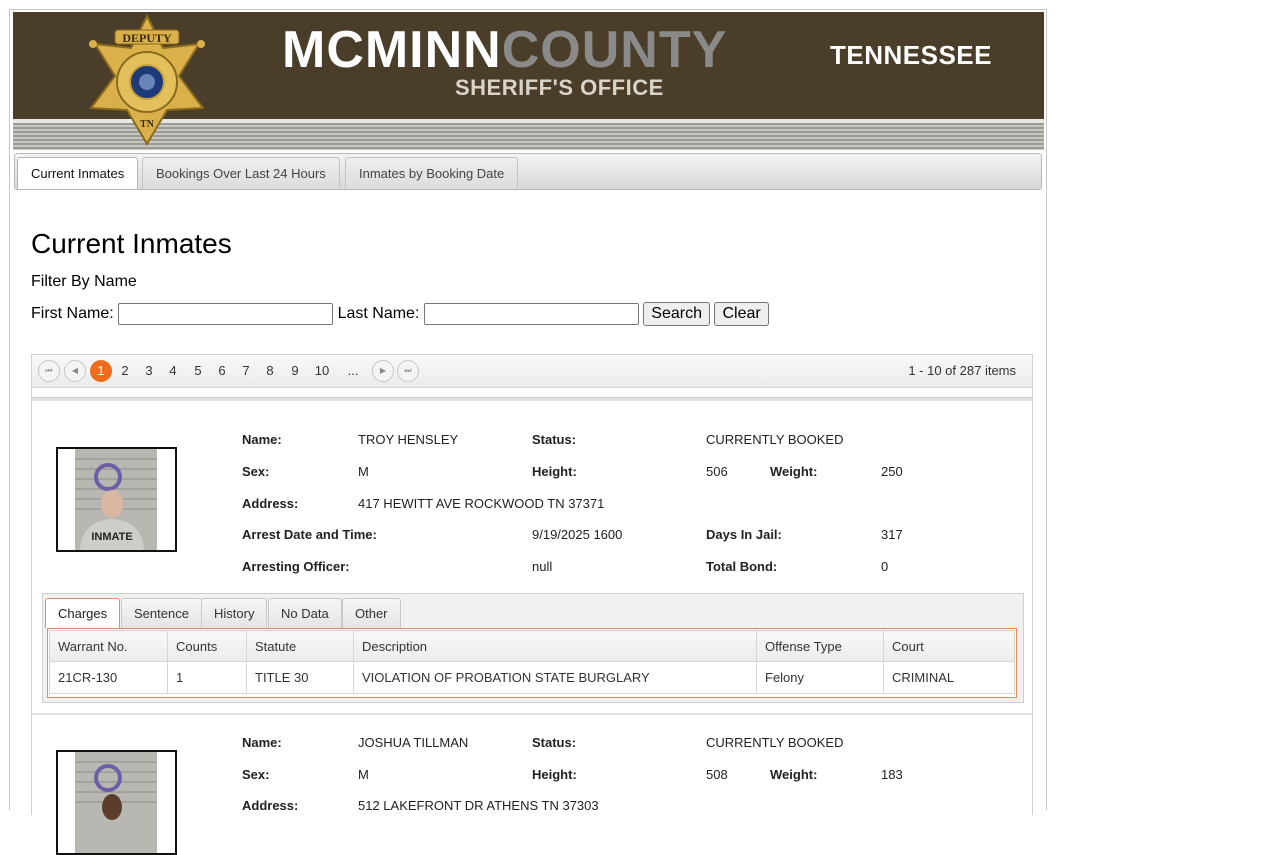 Image resolution: width=1280 pixels, height=855 pixels. What do you see at coordinates (241, 173) in the screenshot?
I see `tab-bookings-24h: Bookings Over Last 24 Hours` at bounding box center [241, 173].